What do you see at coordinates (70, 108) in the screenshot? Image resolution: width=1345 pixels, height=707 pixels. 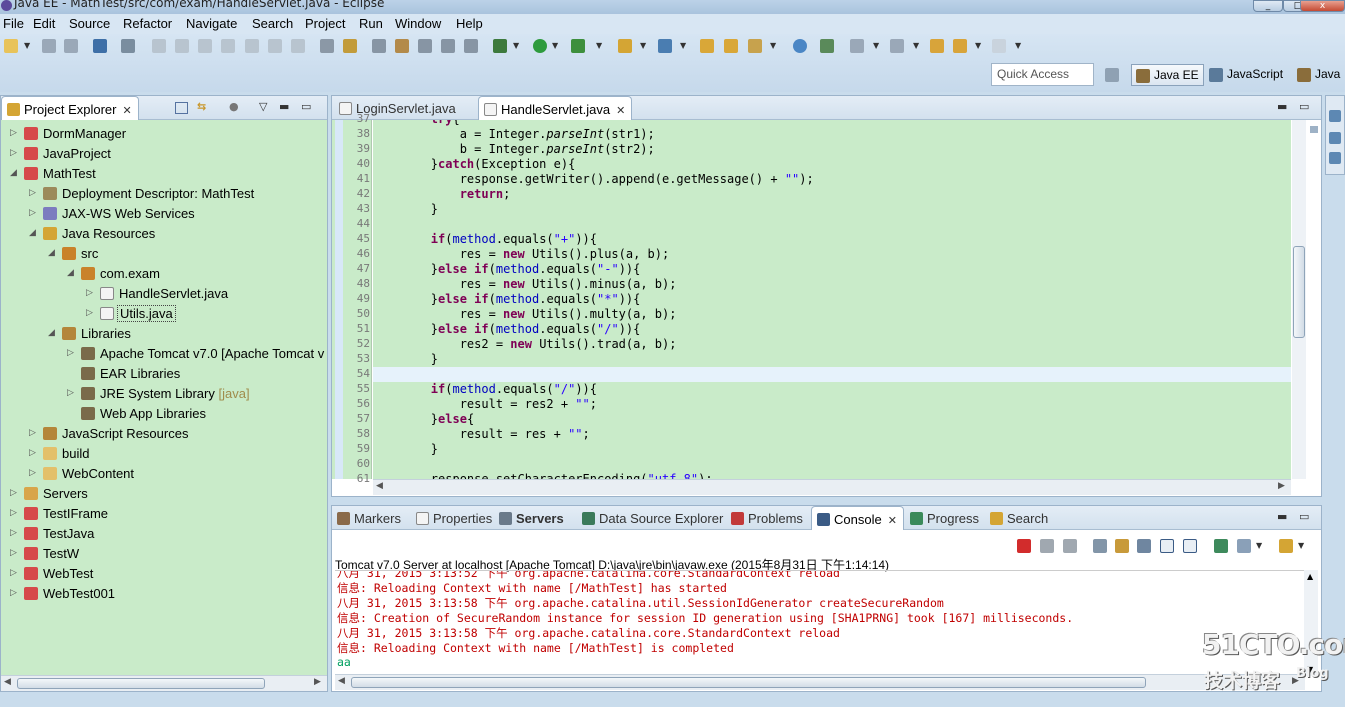 I see `tab-project-explorer: Project Explorer ✕` at bounding box center [70, 108].